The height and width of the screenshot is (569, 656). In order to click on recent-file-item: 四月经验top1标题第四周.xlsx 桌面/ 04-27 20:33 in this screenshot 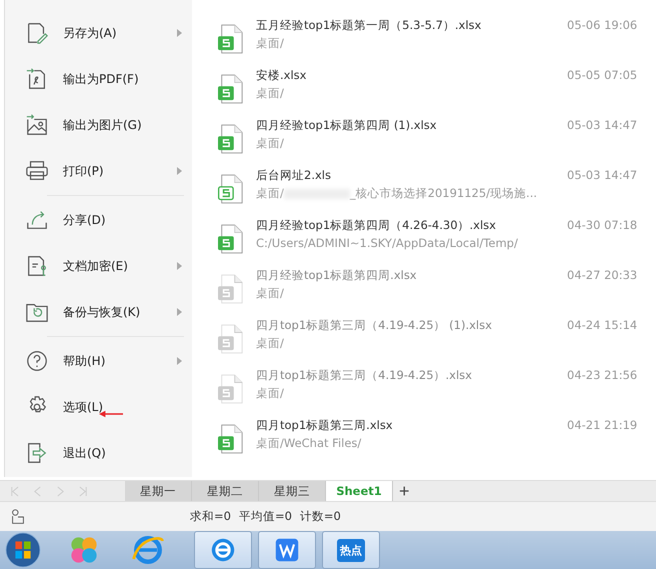, I will do `click(437, 293)`.